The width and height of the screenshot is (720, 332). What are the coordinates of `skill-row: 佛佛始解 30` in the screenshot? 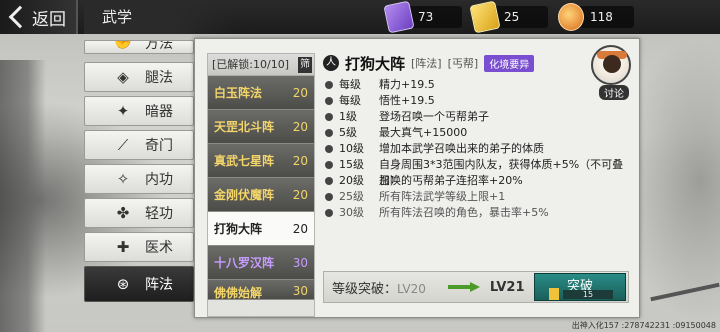 It's located at (261, 290).